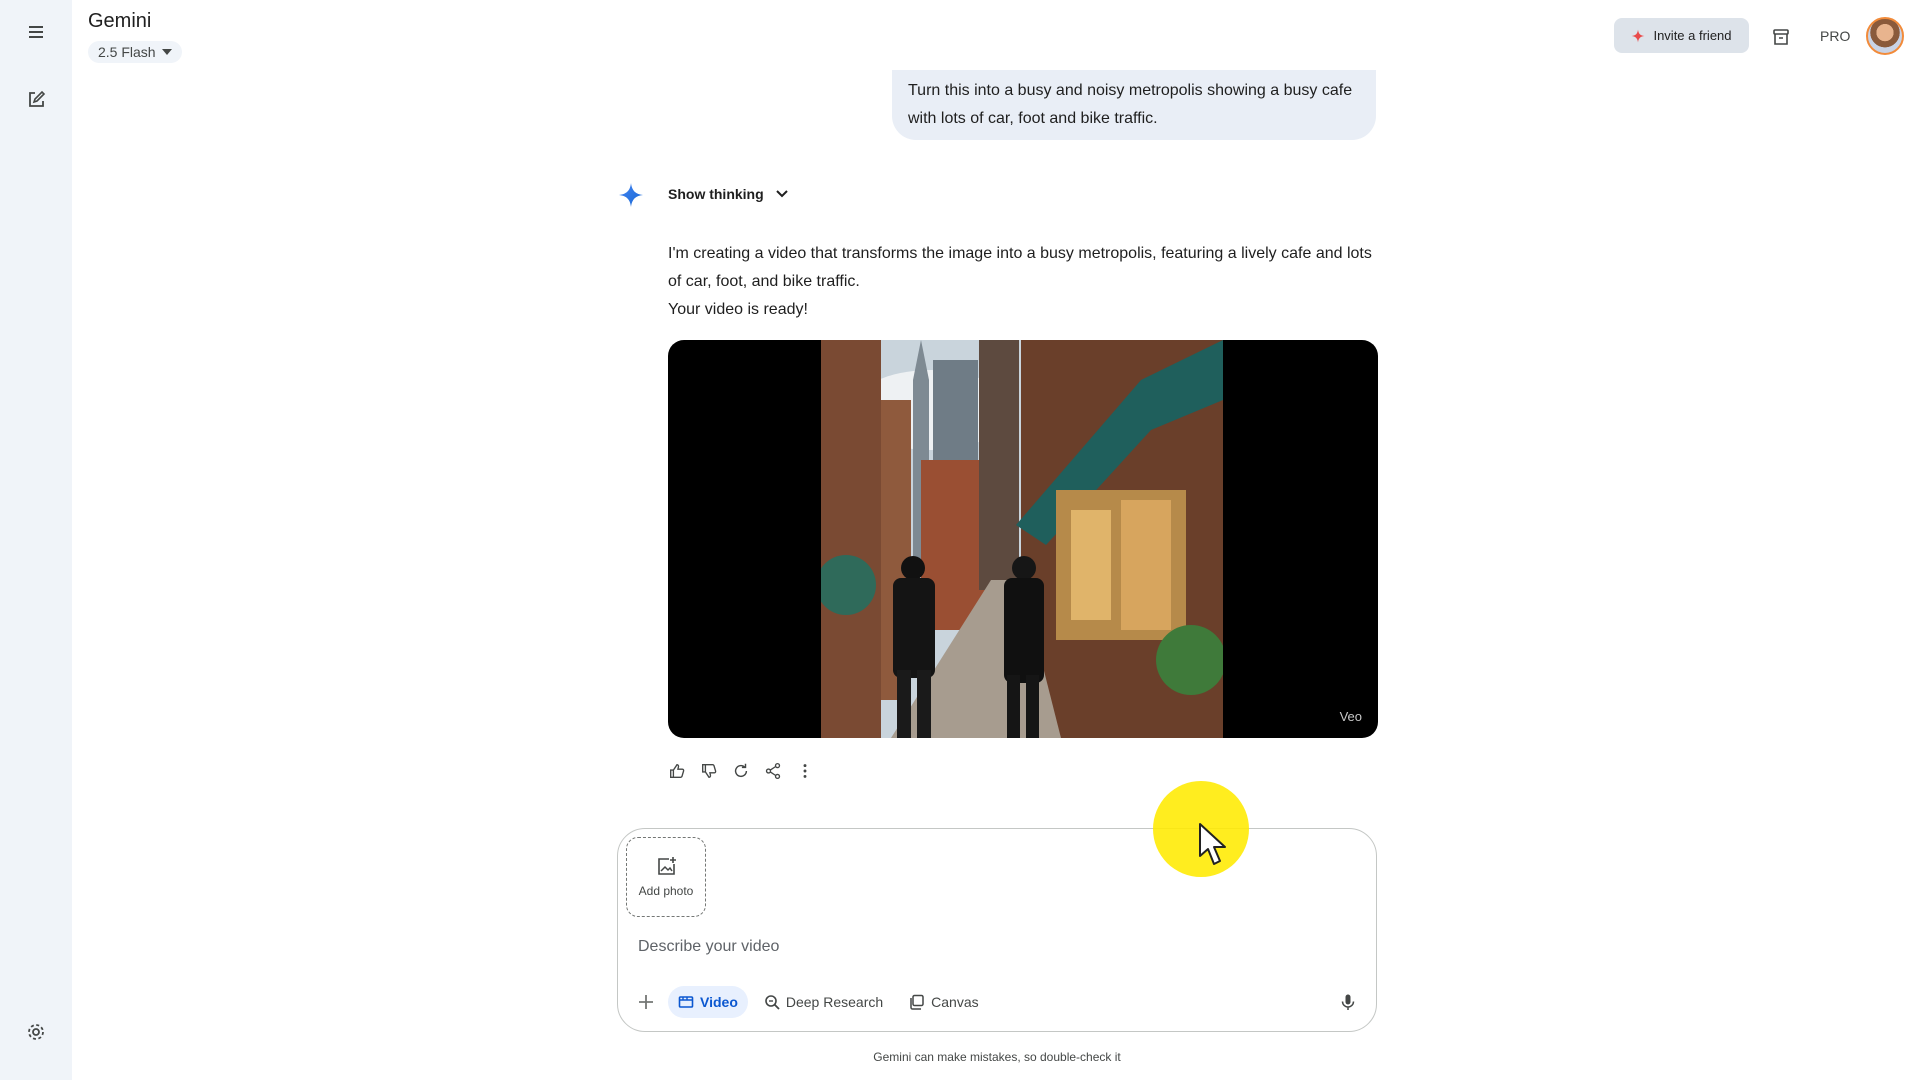 This screenshot has width=1920, height=1080. Describe the element at coordinates (988, 947) in the screenshot. I see `prompt-input` at that location.